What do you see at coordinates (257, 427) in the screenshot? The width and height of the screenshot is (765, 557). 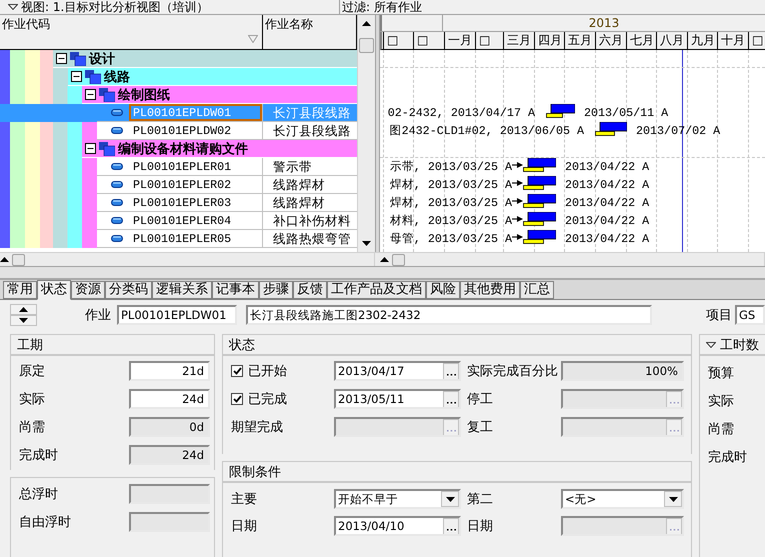 I see `field-label: 期望完成` at bounding box center [257, 427].